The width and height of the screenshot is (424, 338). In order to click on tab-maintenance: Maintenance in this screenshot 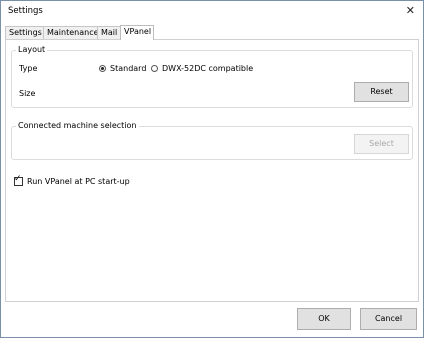, I will do `click(71, 32)`.